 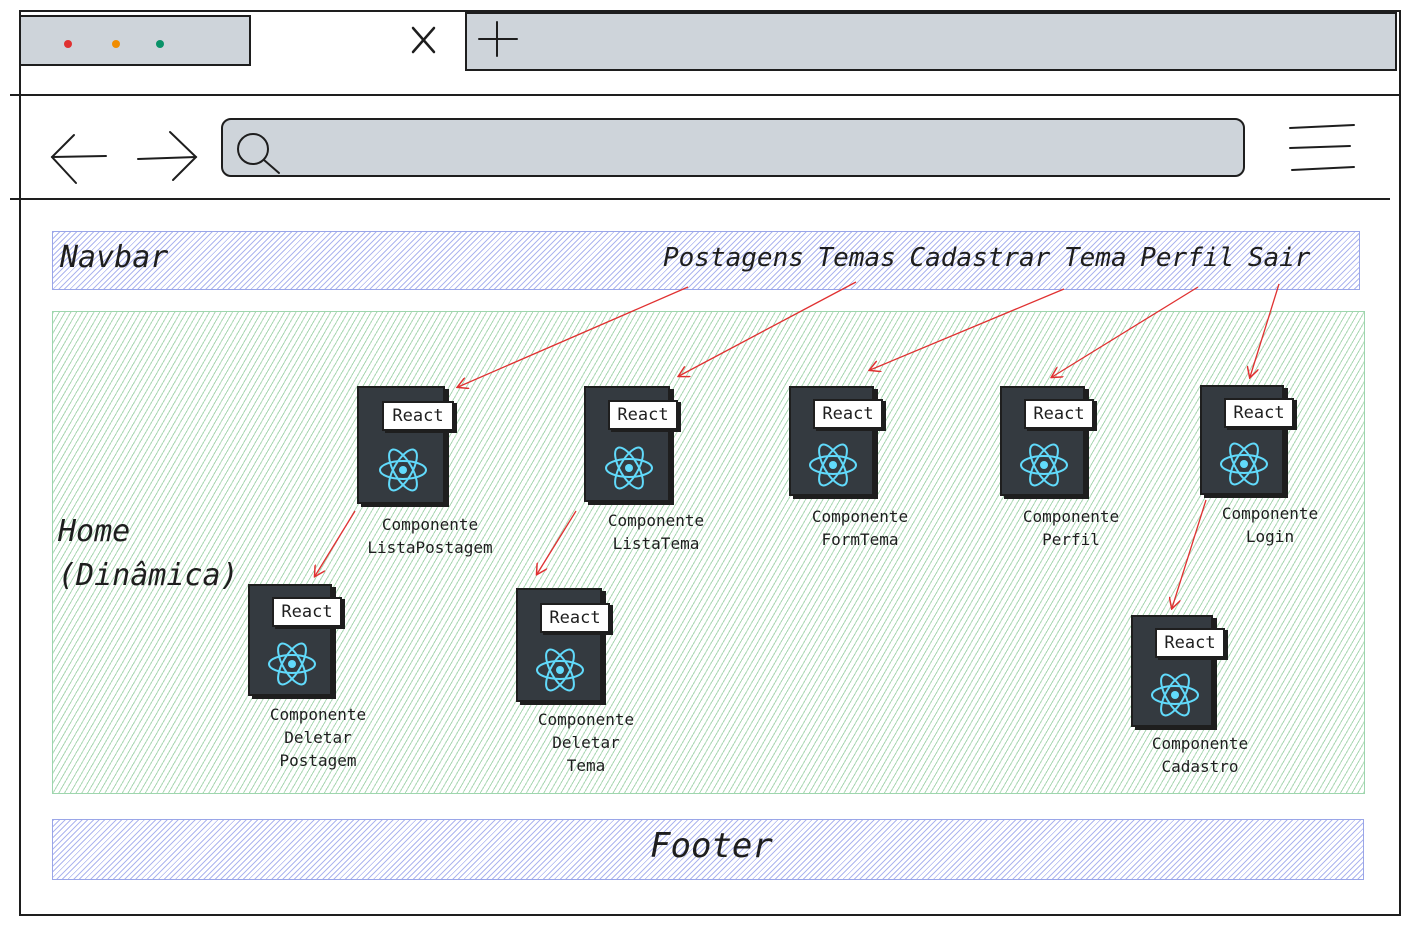 I want to click on arrow-listatema-to-deletar-tema, so click(x=557, y=542).